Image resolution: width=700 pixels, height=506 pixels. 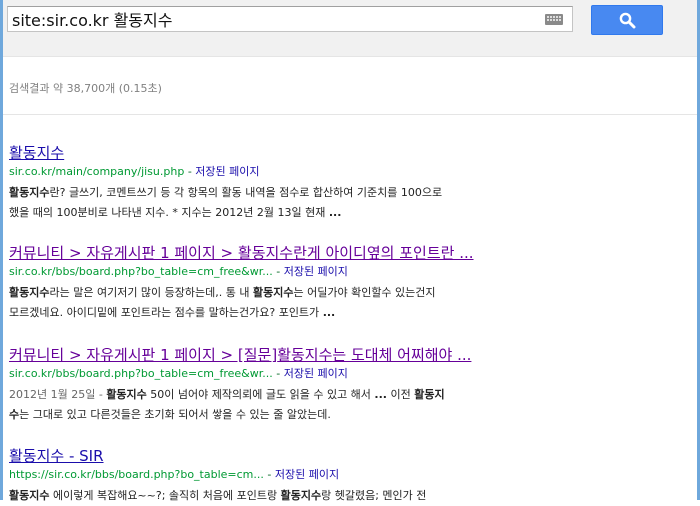 I want to click on search-icon, so click(x=627, y=20).